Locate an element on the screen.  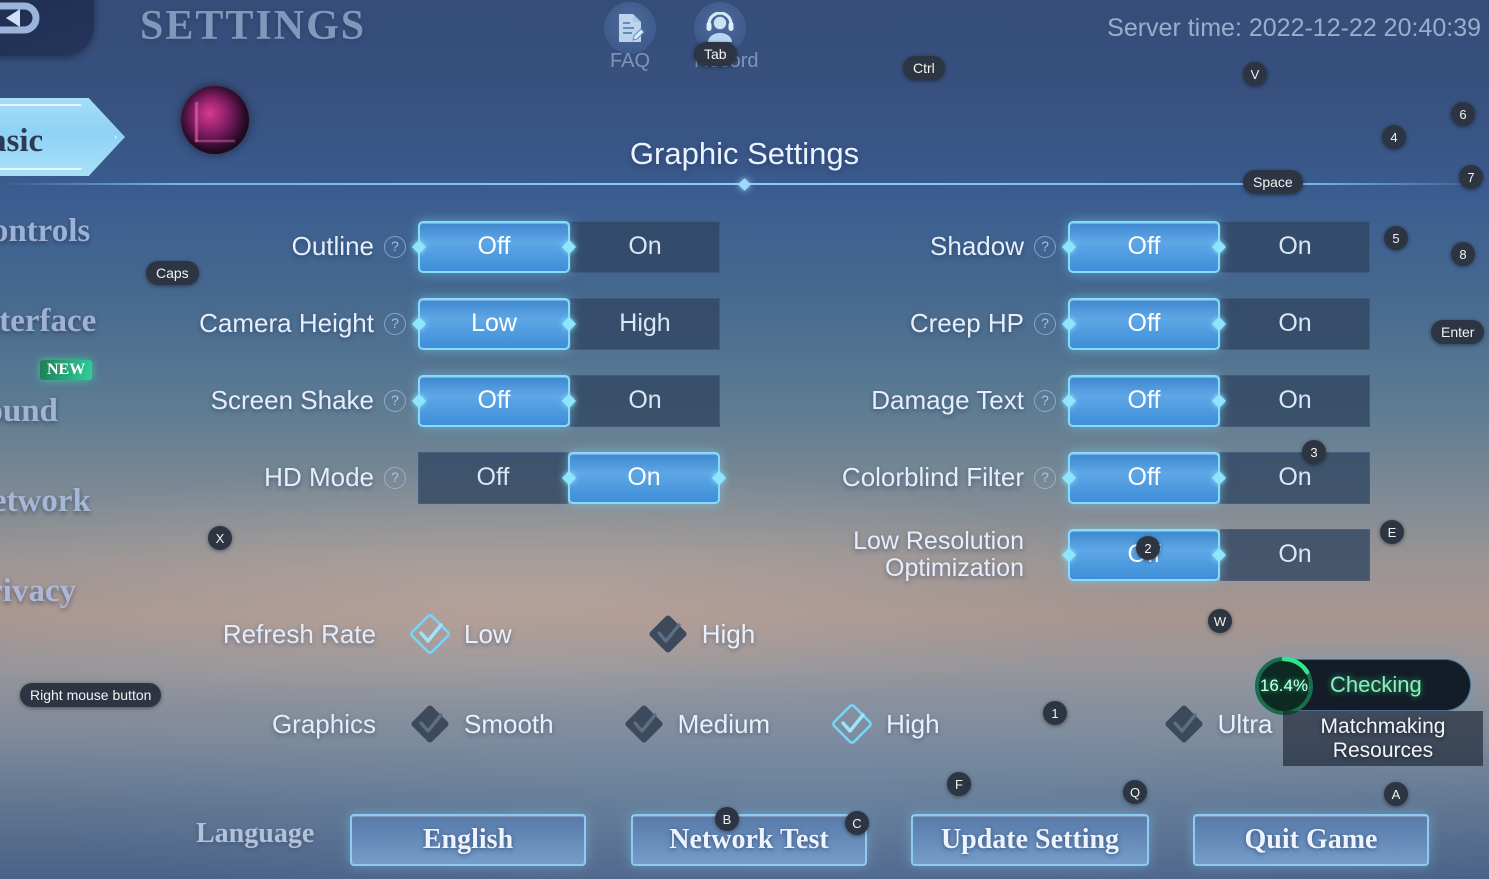
setting-label: Colorblind Filter is located at coordinates (932, 476).